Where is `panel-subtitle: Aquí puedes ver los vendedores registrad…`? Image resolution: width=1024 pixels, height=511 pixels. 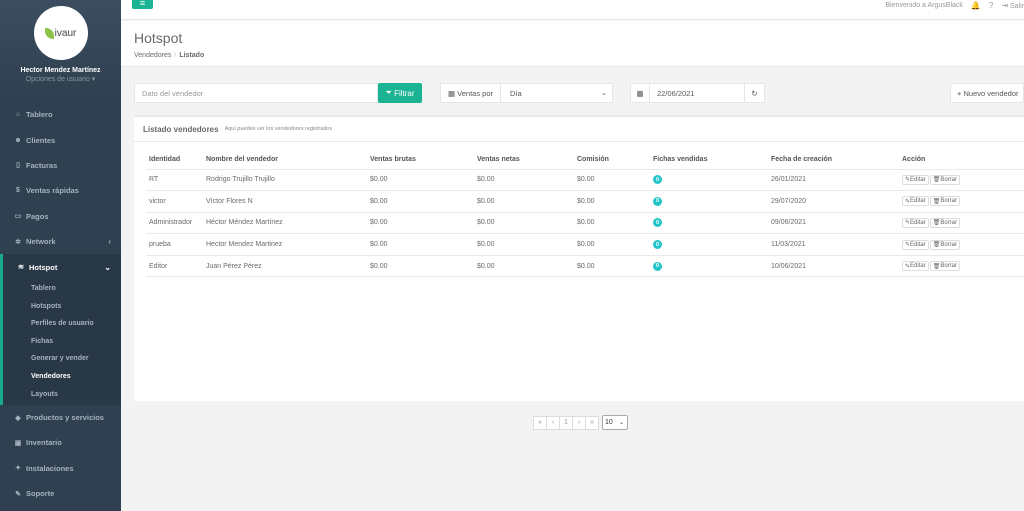 panel-subtitle: Aquí puedes ver los vendedores registrad… is located at coordinates (278, 129).